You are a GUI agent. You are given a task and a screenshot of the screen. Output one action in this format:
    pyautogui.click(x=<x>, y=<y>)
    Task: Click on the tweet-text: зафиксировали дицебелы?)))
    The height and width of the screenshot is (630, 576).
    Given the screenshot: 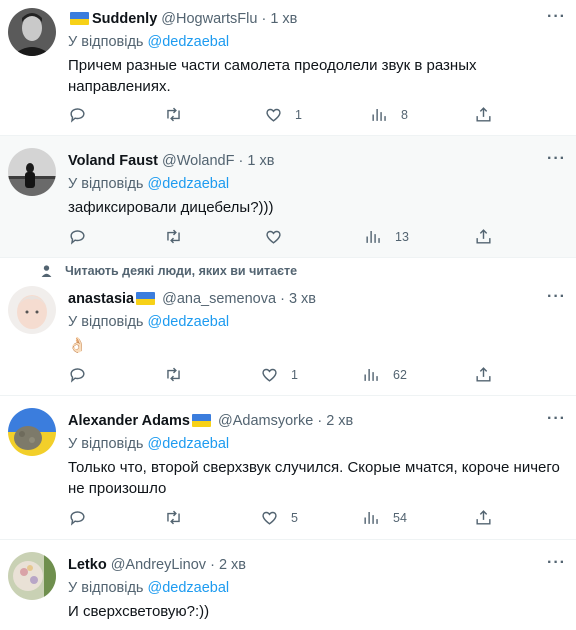 What is the action you would take?
    pyautogui.click(x=171, y=207)
    